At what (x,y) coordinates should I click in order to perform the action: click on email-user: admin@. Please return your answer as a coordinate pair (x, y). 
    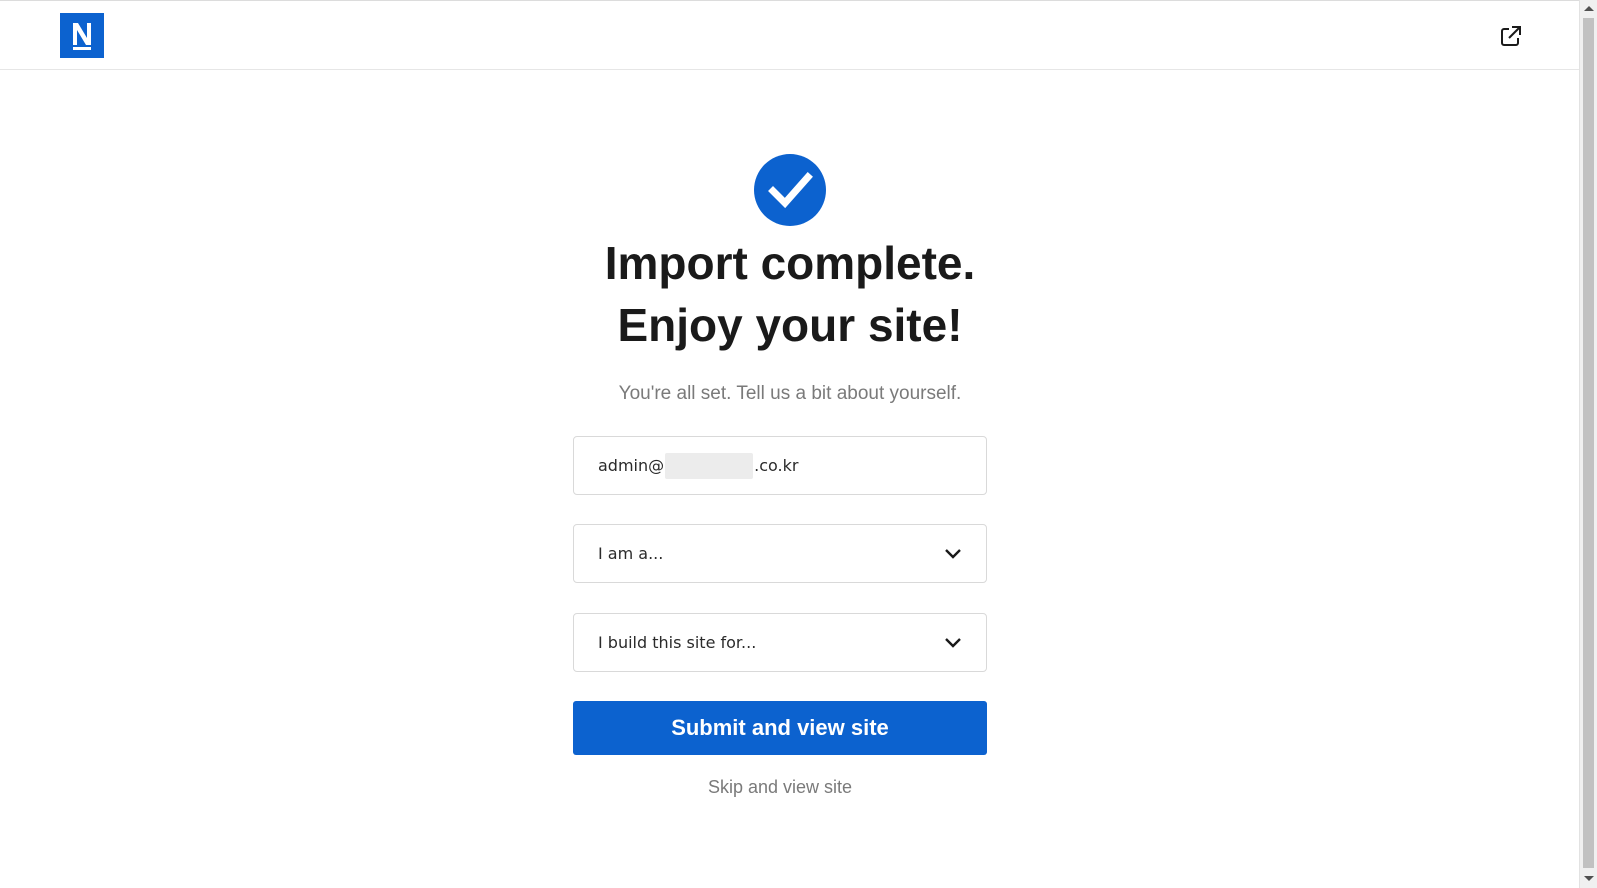
    Looking at the image, I should click on (631, 465).